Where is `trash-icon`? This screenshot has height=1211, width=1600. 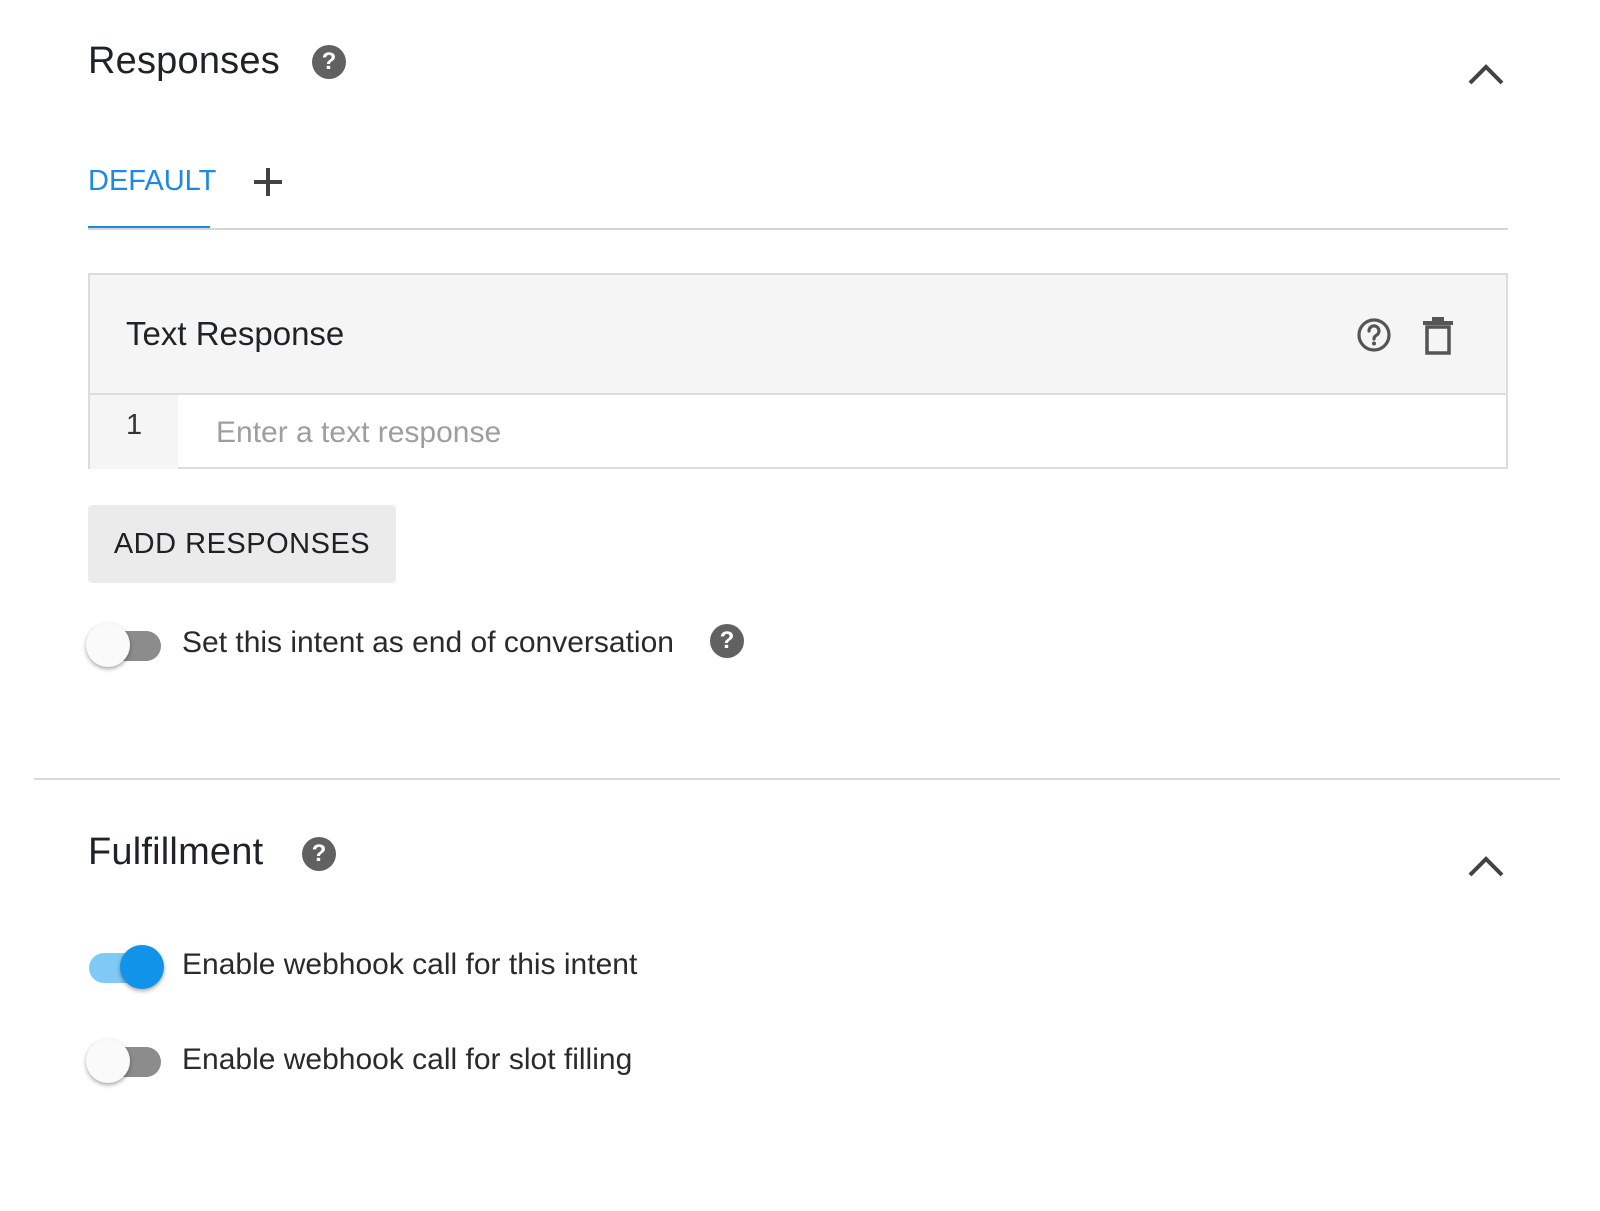
trash-icon is located at coordinates (1438, 335).